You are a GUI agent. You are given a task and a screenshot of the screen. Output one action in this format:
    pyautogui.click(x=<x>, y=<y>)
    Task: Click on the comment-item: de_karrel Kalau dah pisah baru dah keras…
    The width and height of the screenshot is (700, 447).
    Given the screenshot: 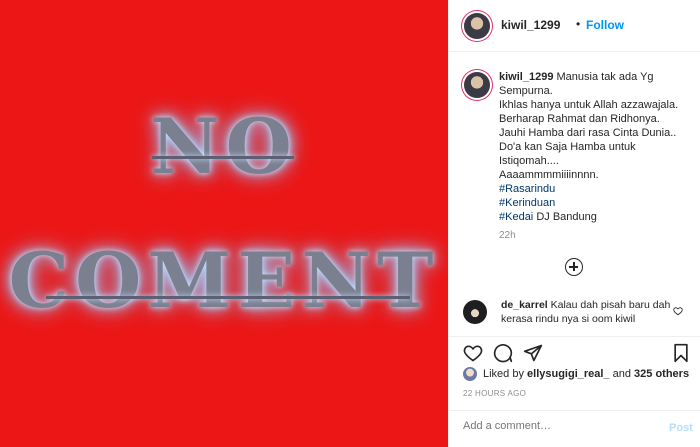 What is the action you would take?
    pyautogui.click(x=574, y=316)
    